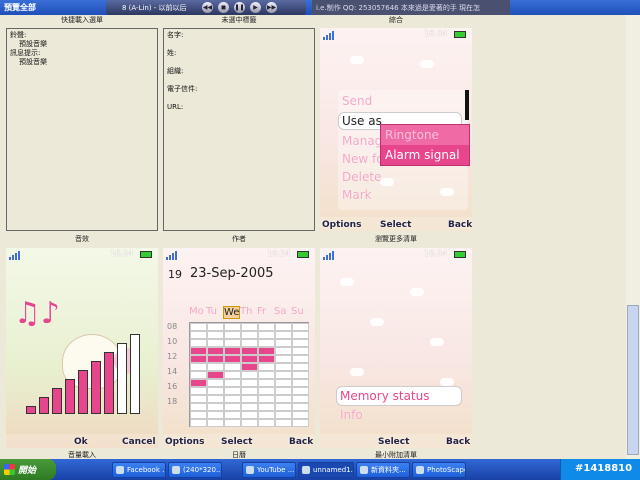 The image size is (640, 480). Describe the element at coordinates (239, 7) in the screenshot. I see `player-pause-button: ❚❚` at that location.